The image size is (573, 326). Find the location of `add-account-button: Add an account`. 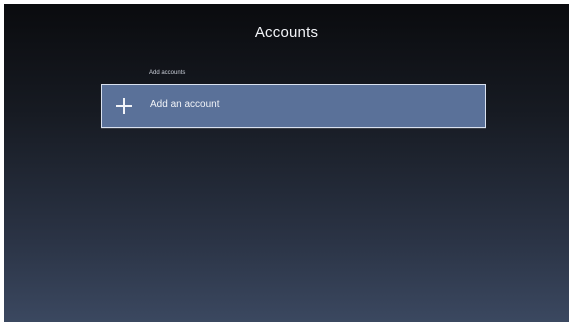

add-account-button: Add an account is located at coordinates (293, 106).